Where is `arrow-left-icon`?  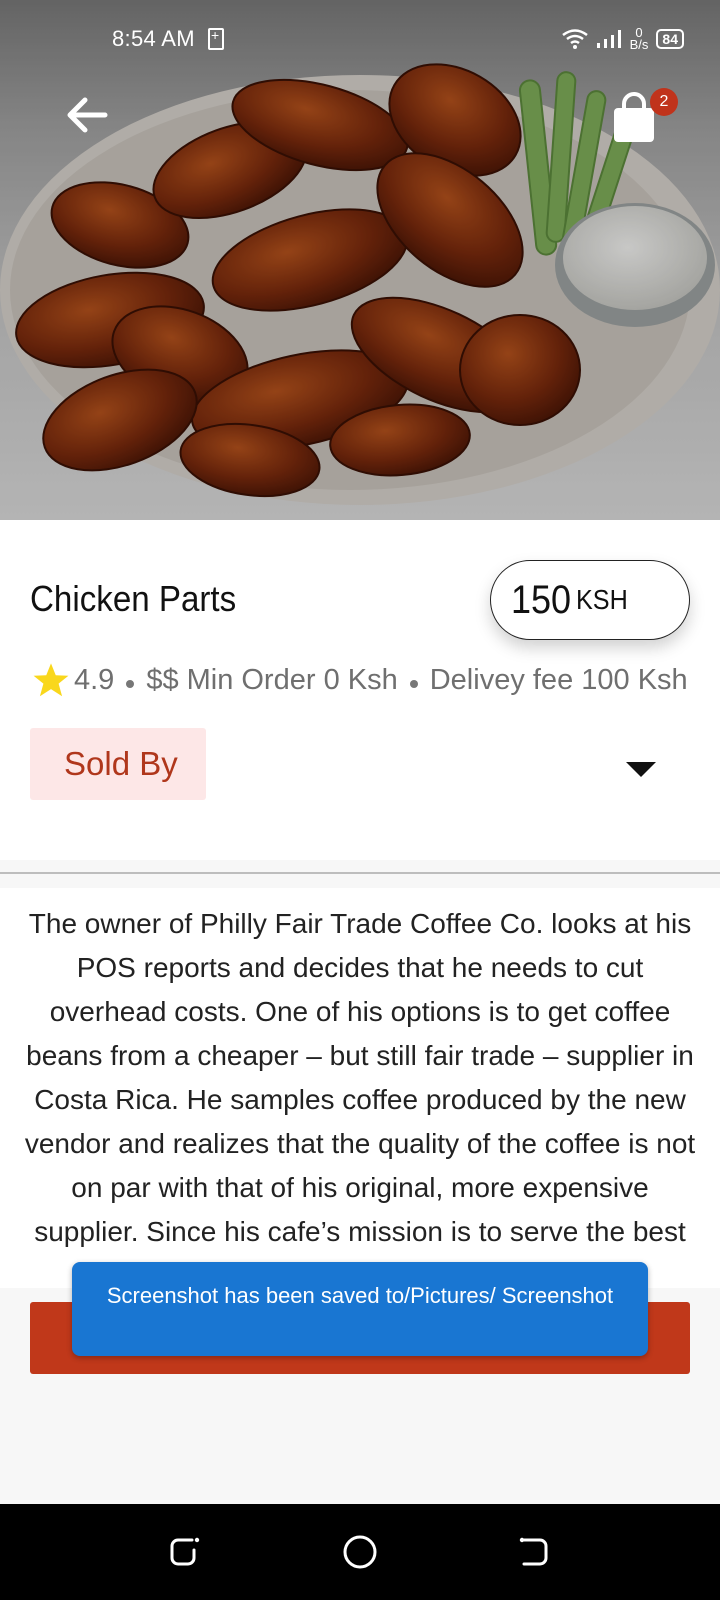
arrow-left-icon is located at coordinates (87, 115).